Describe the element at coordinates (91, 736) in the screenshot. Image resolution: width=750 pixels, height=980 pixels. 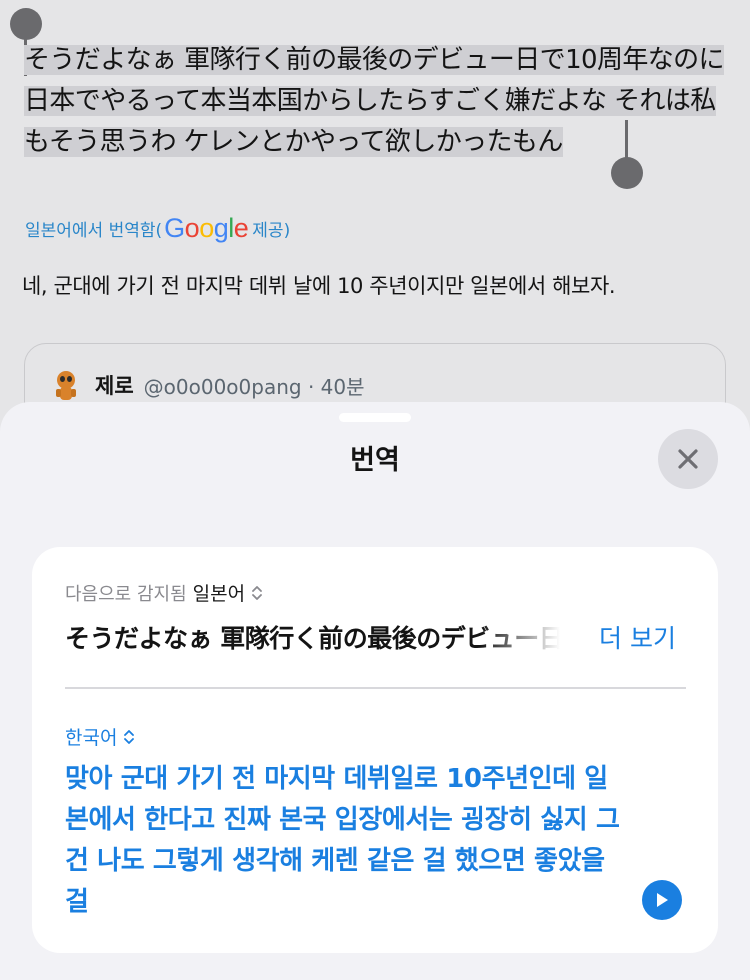
I see `target-language-name: 한국어` at that location.